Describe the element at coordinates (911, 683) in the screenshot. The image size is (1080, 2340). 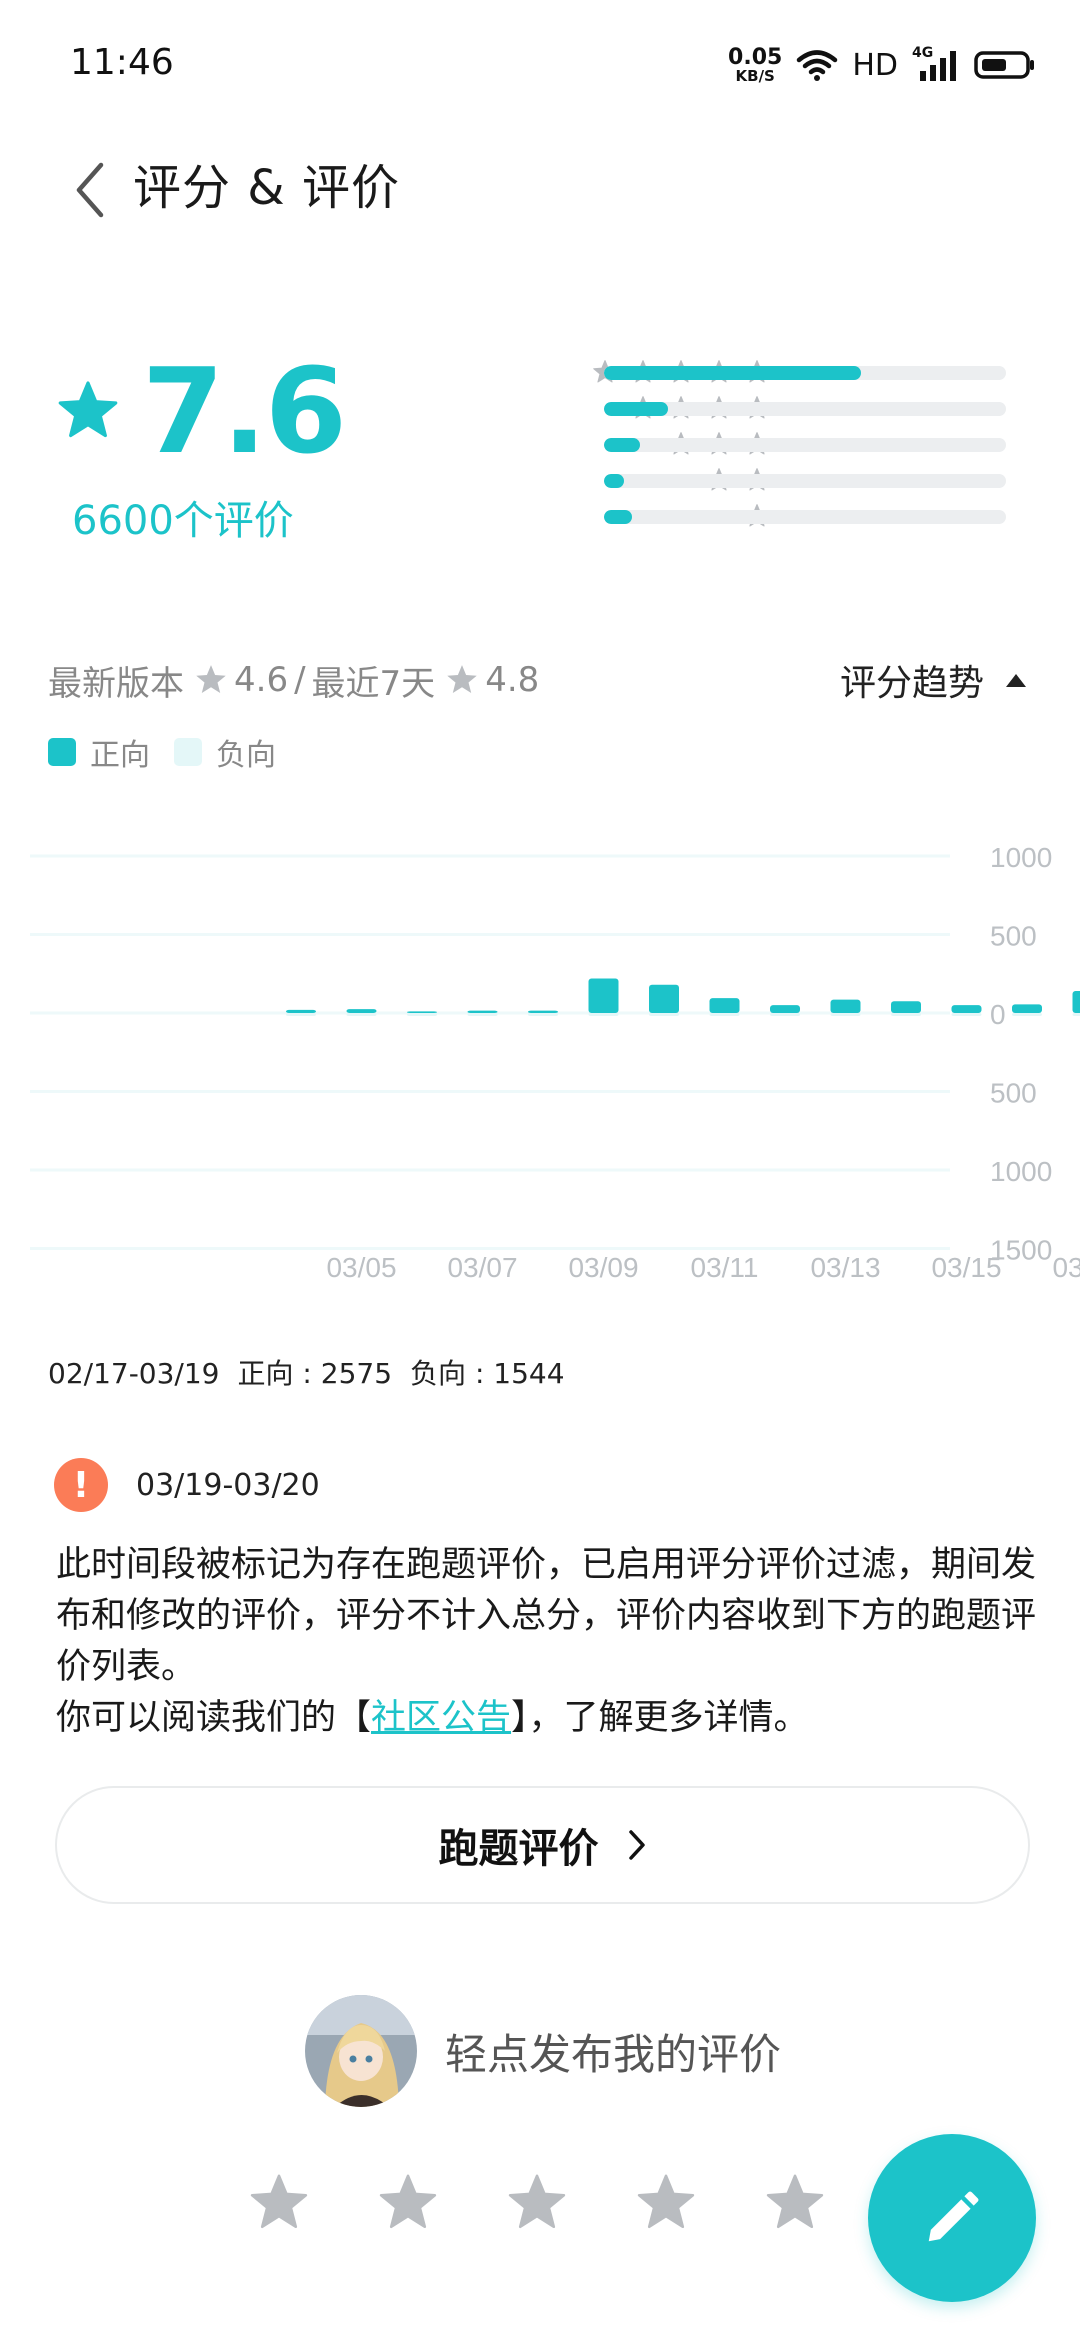
I see `rating-trend-label: 评分趋势` at that location.